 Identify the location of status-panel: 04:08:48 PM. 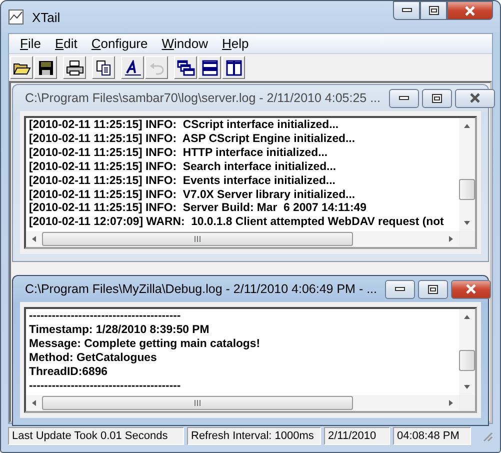
(432, 436).